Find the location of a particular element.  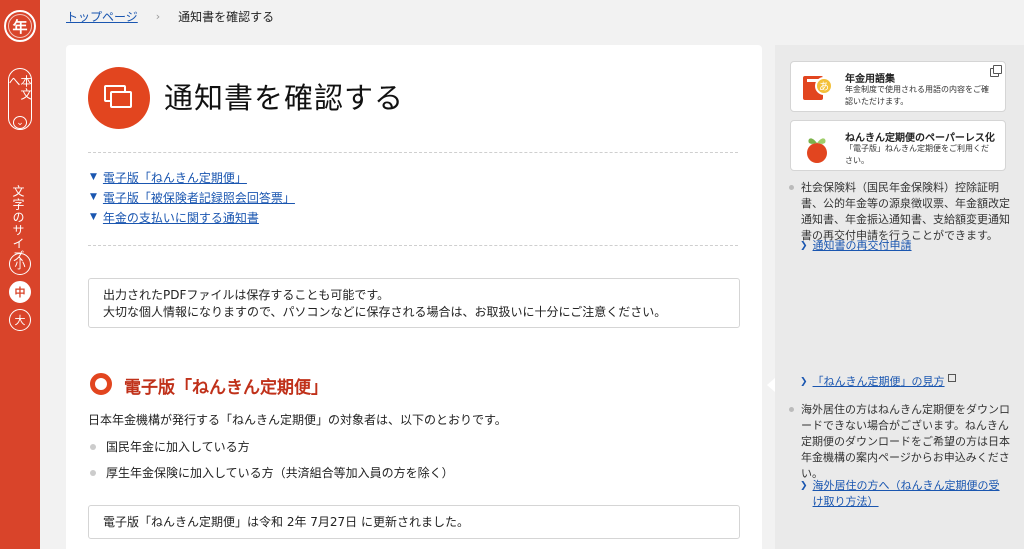

callout-pointer is located at coordinates (771, 385).